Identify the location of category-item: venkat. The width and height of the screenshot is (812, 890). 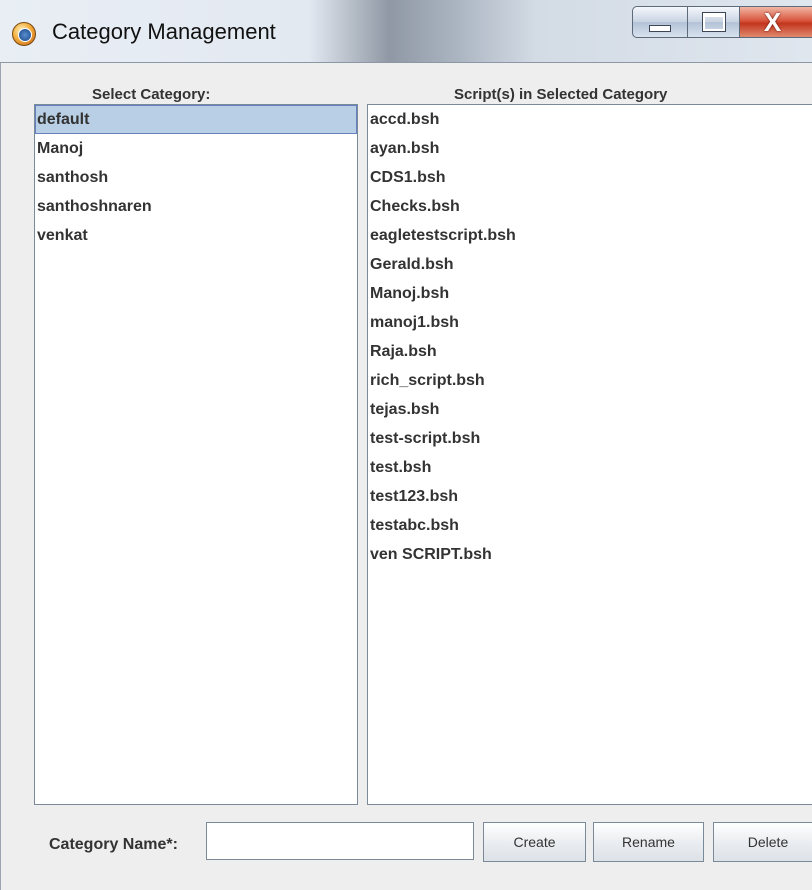
(196, 235).